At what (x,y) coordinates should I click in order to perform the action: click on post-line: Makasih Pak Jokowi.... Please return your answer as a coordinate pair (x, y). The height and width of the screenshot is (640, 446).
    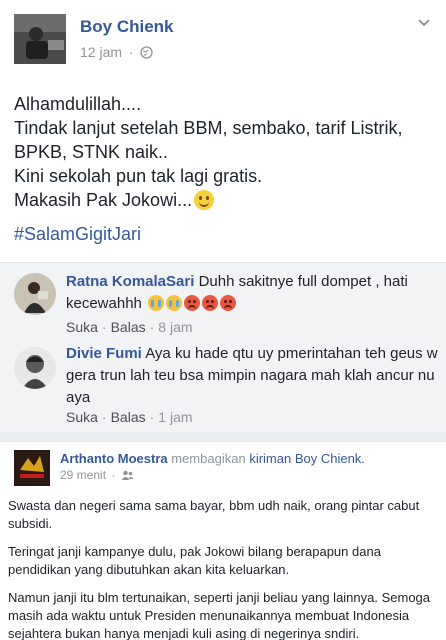
    Looking at the image, I should click on (103, 200).